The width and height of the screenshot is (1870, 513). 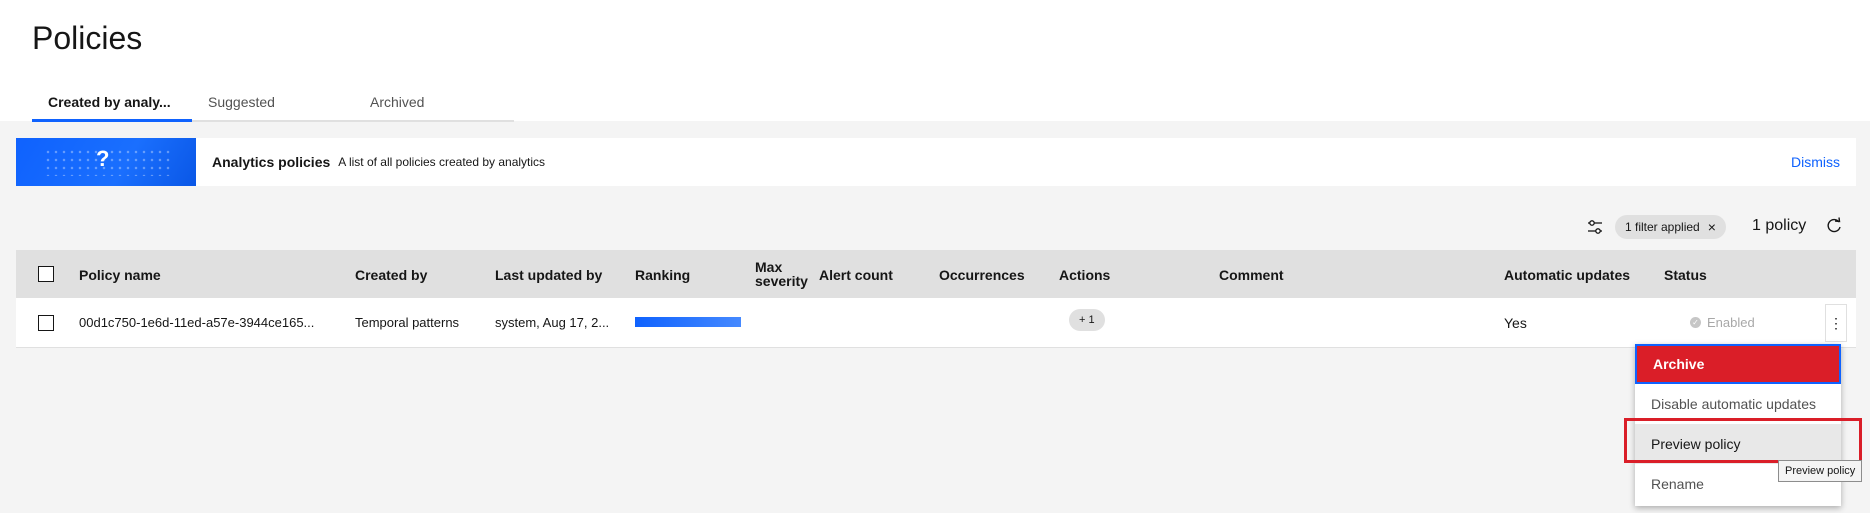 What do you see at coordinates (434, 106) in the screenshot?
I see `tab-archived: Archived` at bounding box center [434, 106].